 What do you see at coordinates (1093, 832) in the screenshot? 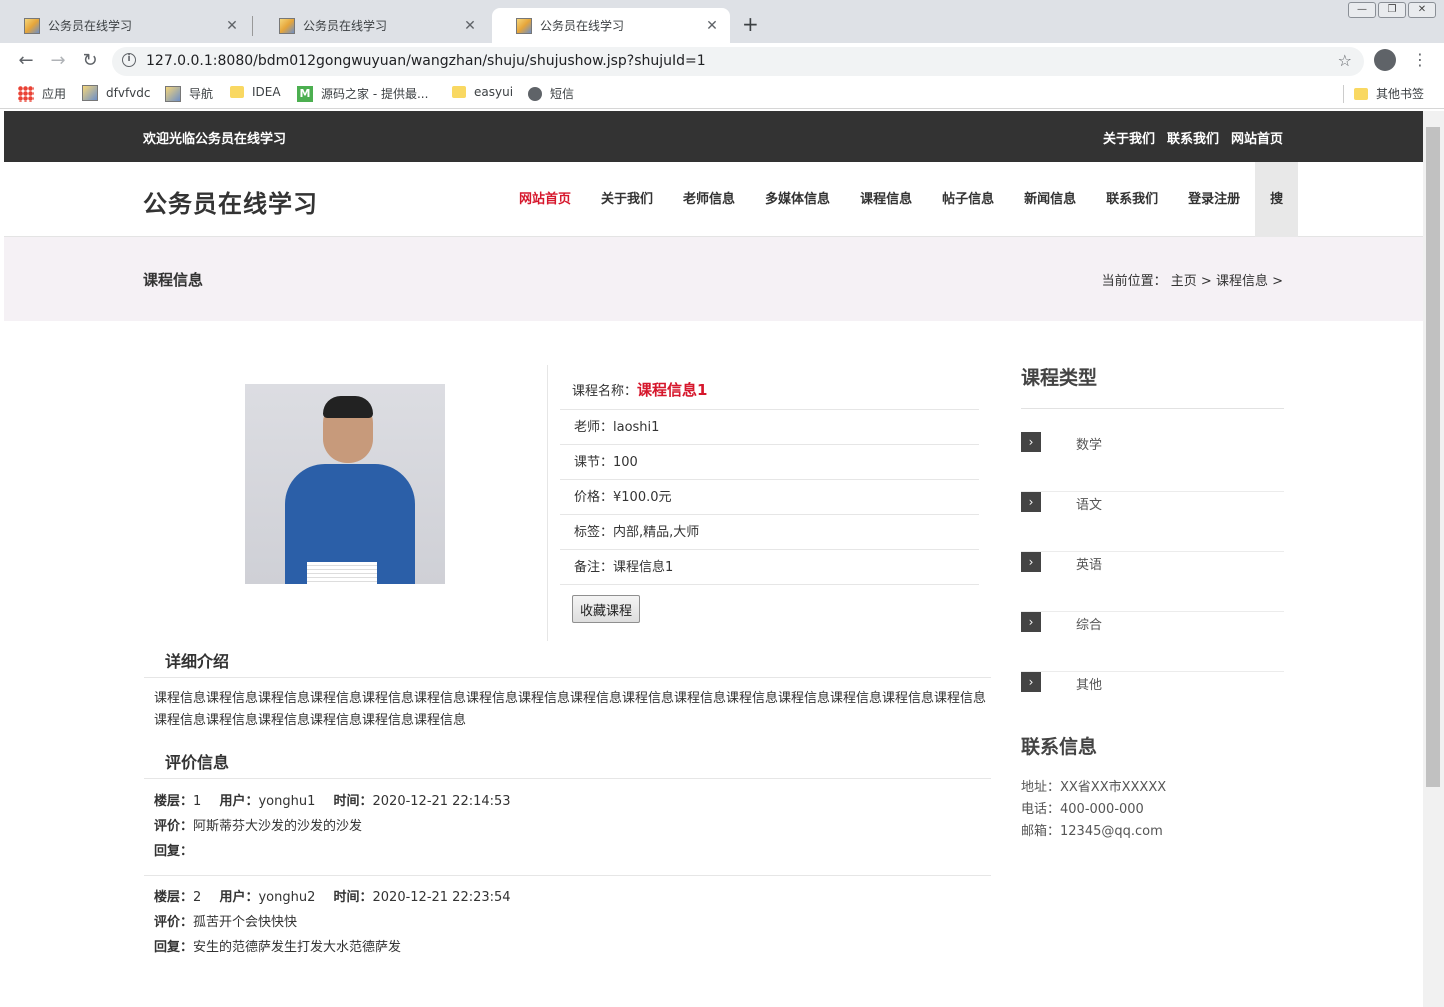
I see `contact-email: 邮箱：12345@qq.com` at bounding box center [1093, 832].